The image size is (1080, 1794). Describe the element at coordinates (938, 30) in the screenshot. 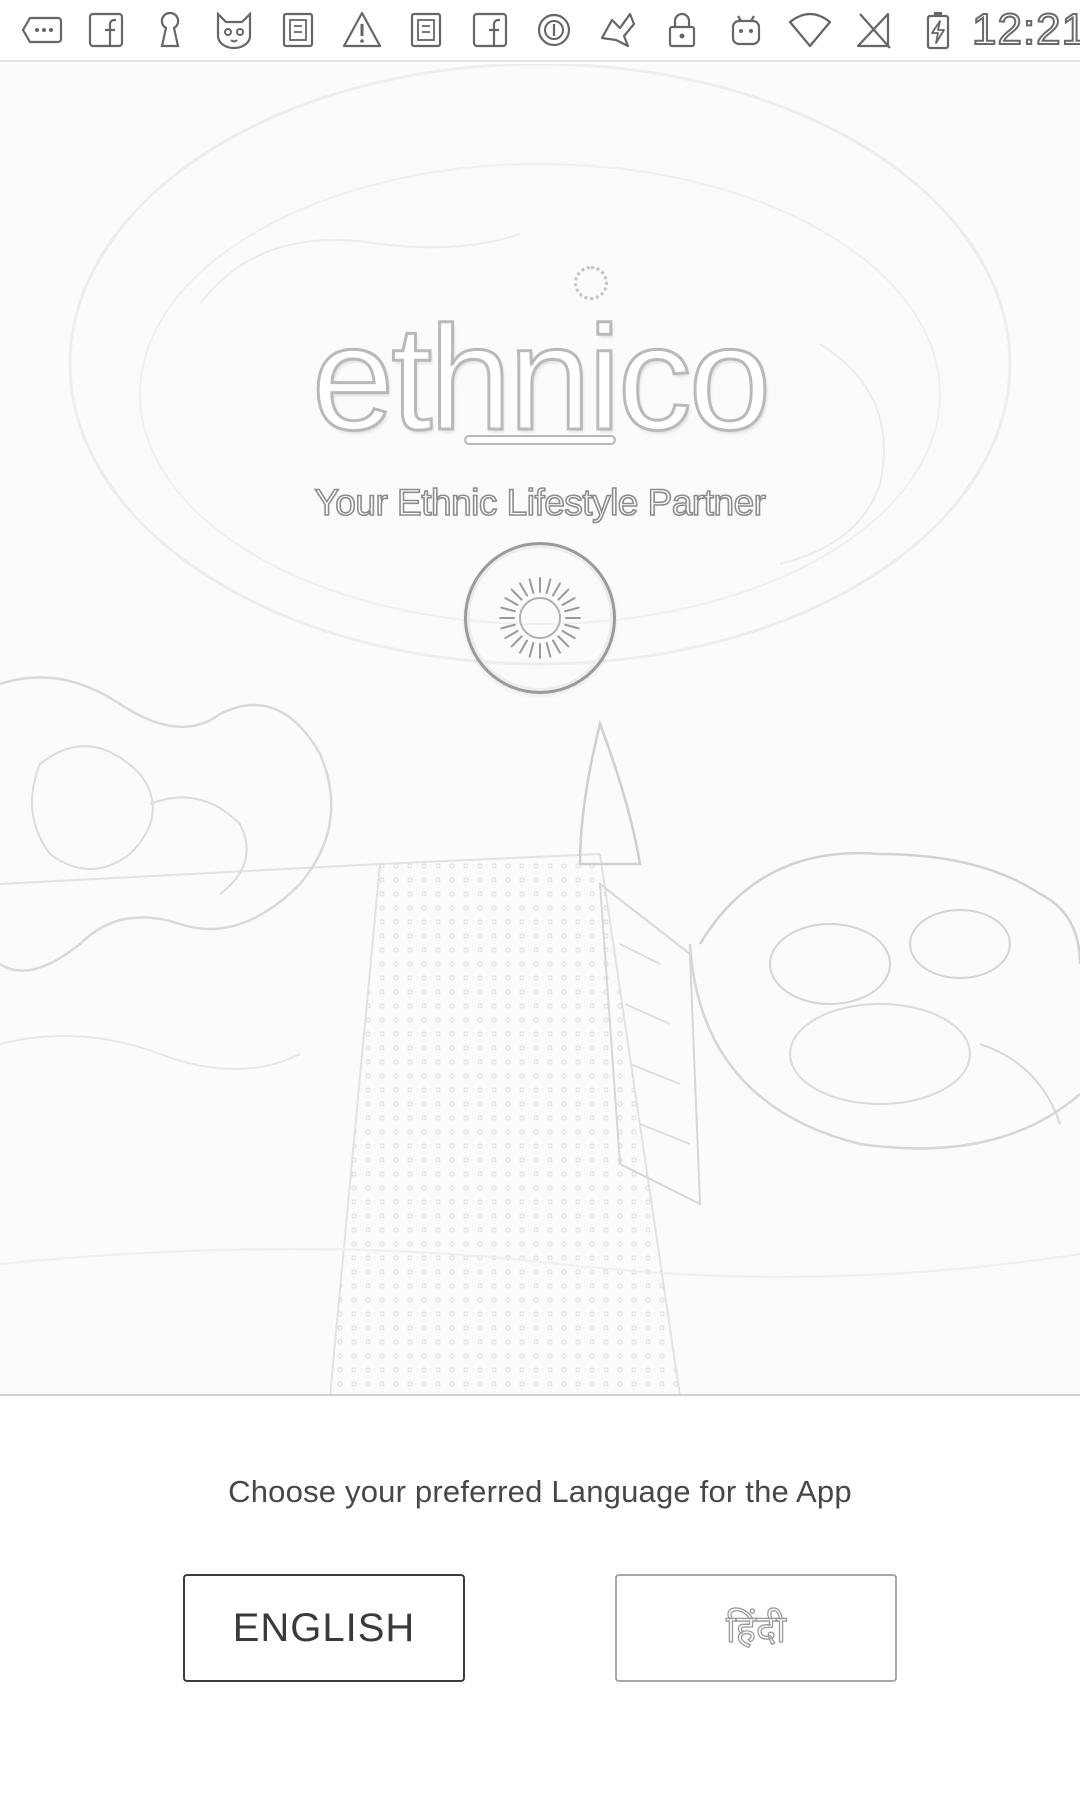

I see `battery-charging-icon` at that location.